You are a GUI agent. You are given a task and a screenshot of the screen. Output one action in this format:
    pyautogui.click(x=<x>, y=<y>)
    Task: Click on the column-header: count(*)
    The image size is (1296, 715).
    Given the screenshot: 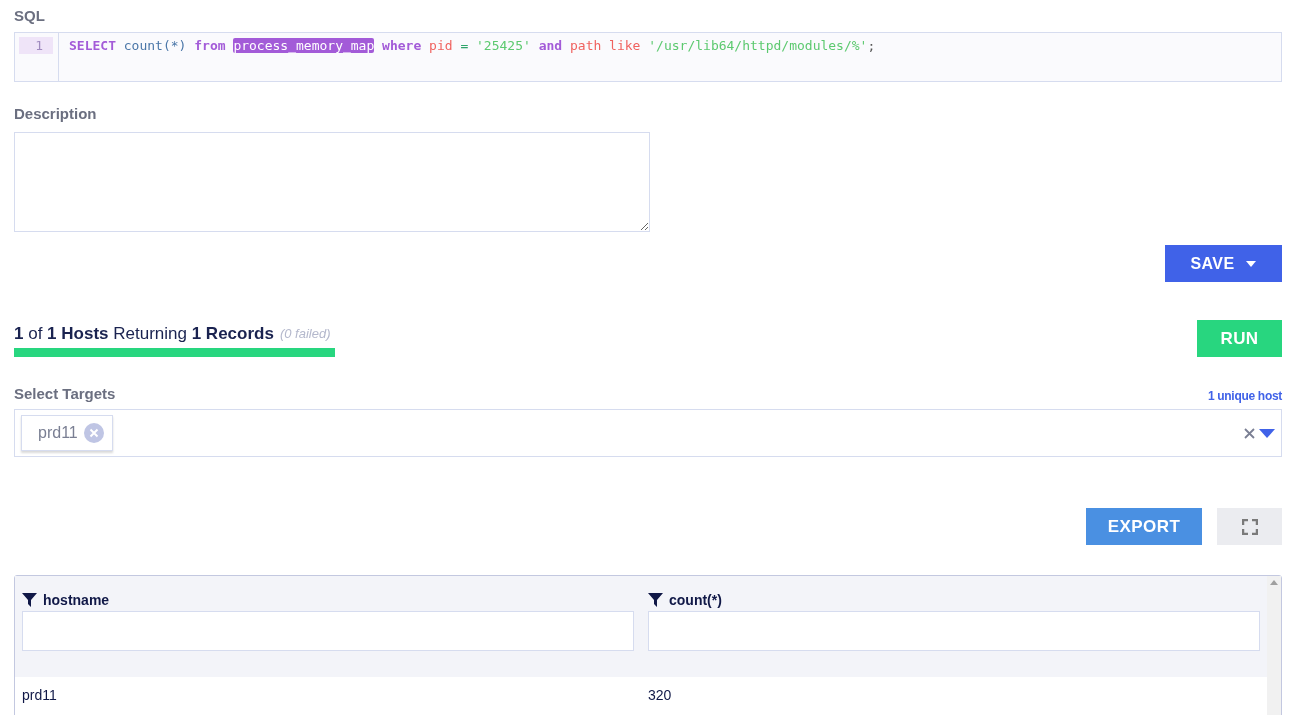 What is the action you would take?
    pyautogui.click(x=695, y=600)
    